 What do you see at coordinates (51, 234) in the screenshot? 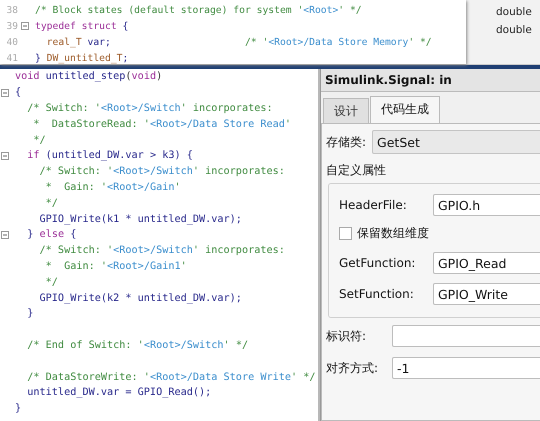
I see `code-line: } else {` at bounding box center [51, 234].